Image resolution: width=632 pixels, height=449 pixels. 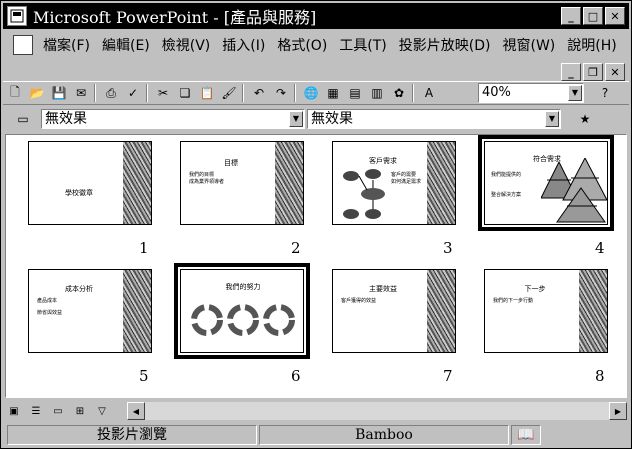 I want to click on menu-format: 格式(O), so click(x=302, y=45).